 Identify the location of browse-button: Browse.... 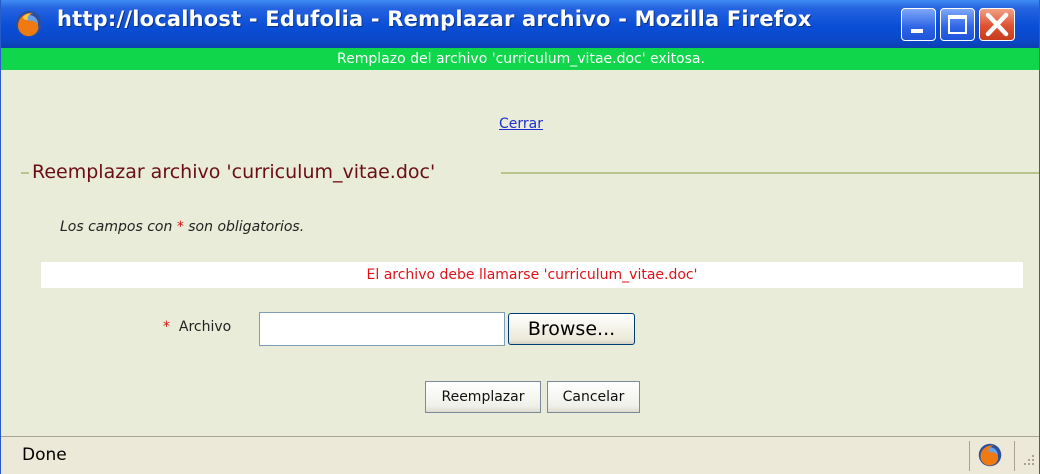
(571, 329).